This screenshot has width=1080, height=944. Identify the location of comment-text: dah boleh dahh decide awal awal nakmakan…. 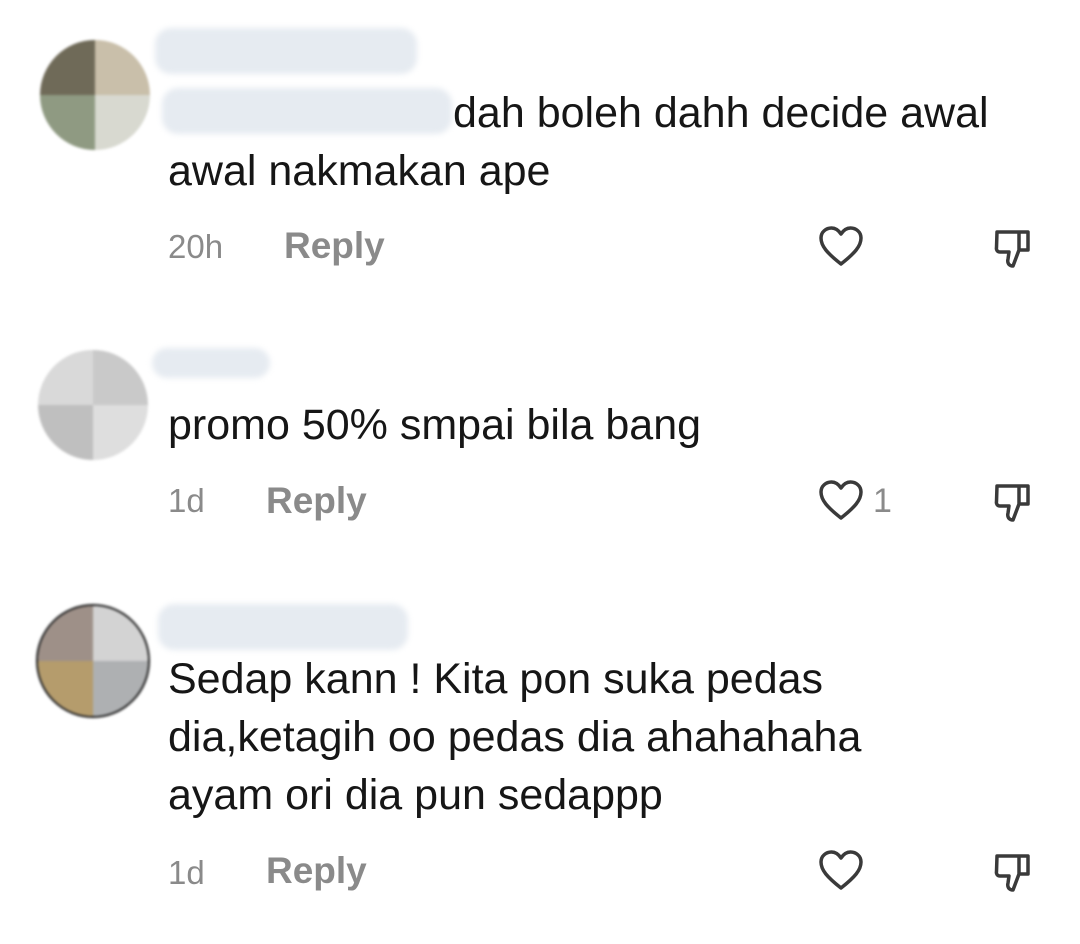
(578, 142).